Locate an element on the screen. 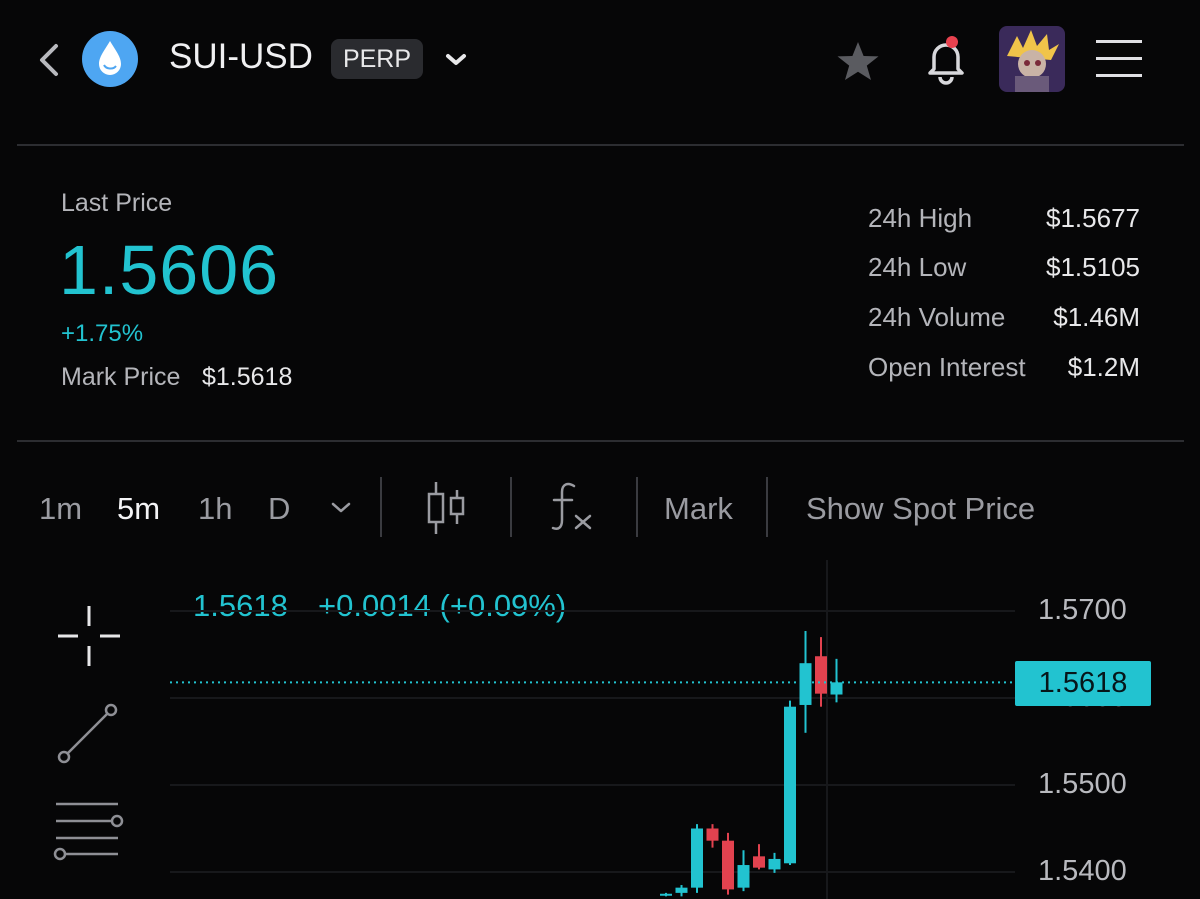 Image resolution: width=1200 pixels, height=899 pixels. stat-label: 24h Volume is located at coordinates (937, 317).